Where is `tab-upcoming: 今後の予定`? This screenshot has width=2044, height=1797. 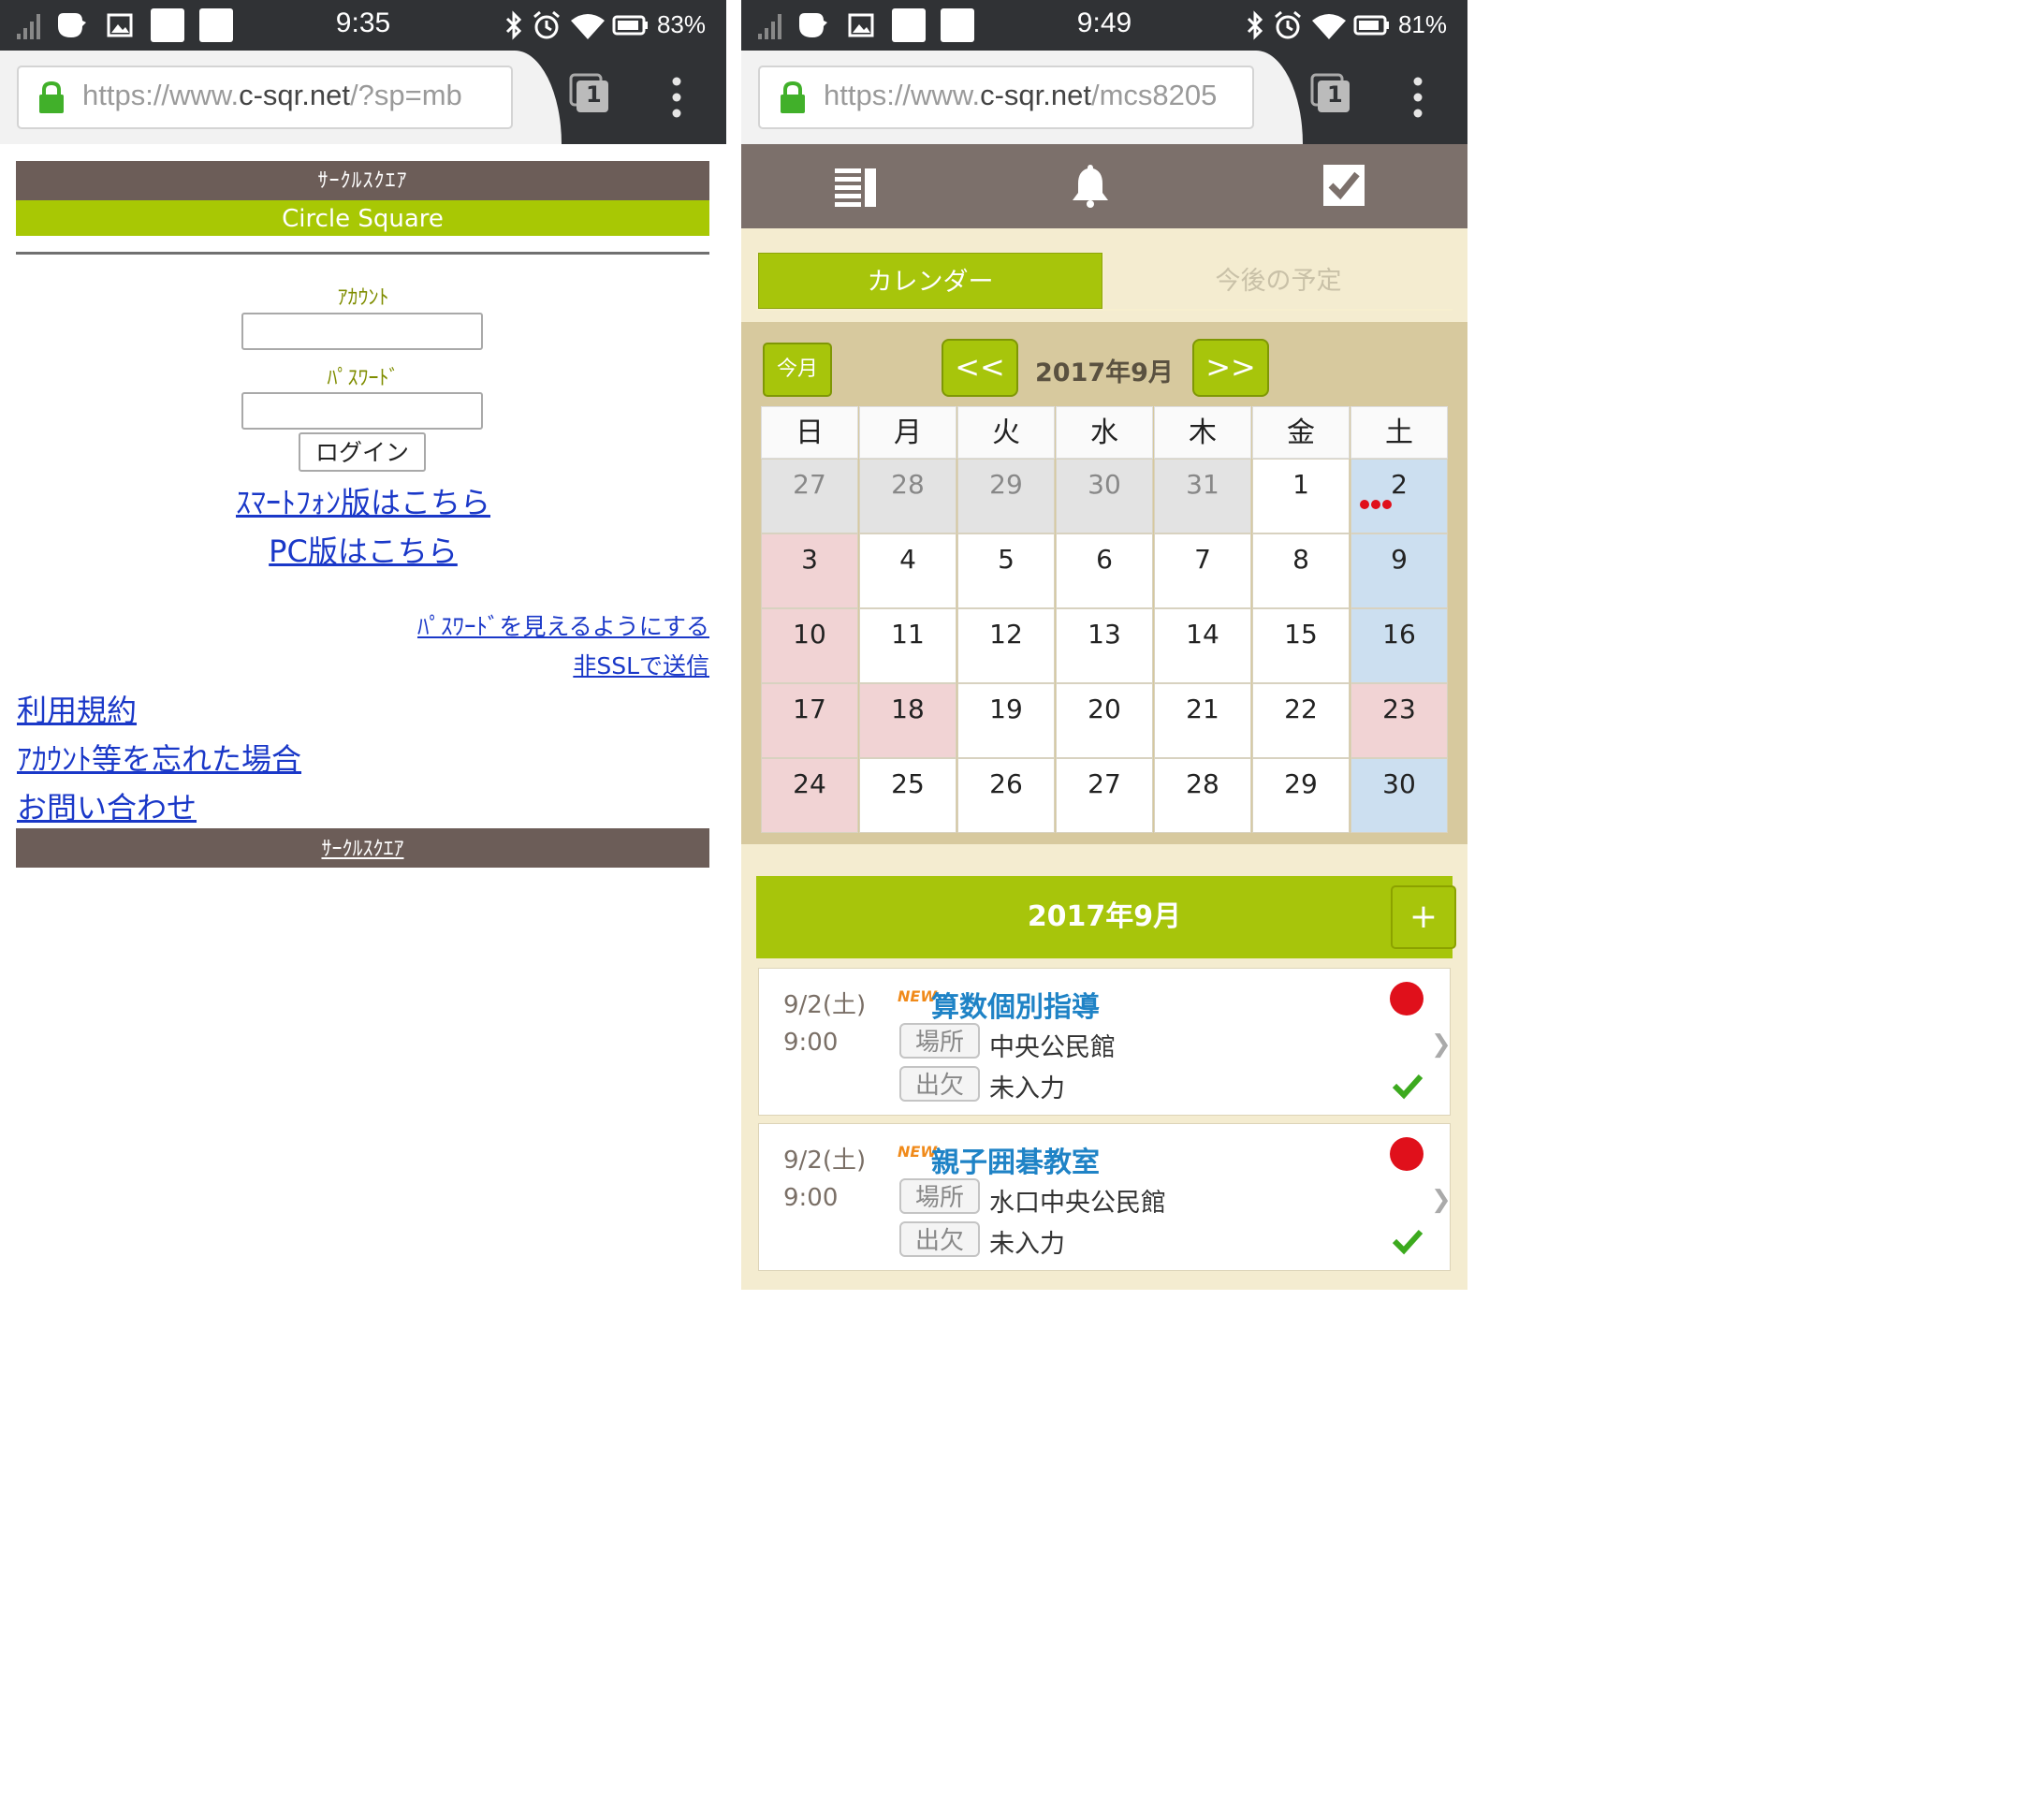 tab-upcoming: 今後の予定 is located at coordinates (1279, 281).